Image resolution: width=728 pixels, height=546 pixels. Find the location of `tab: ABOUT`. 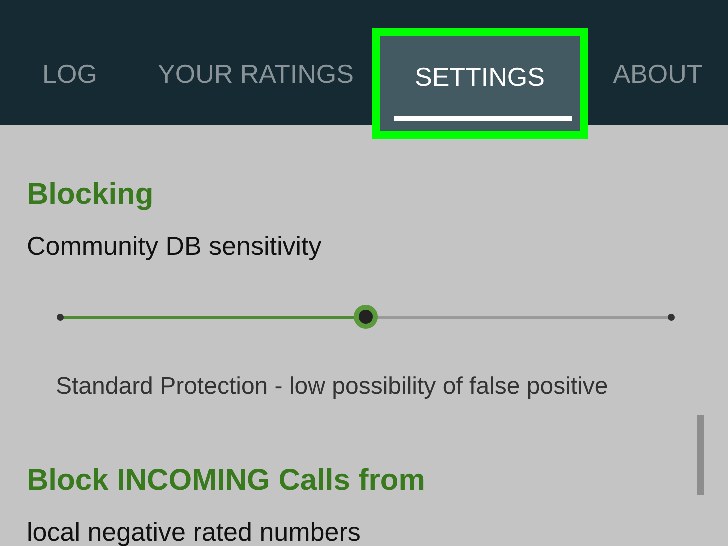

tab: ABOUT is located at coordinates (658, 62).